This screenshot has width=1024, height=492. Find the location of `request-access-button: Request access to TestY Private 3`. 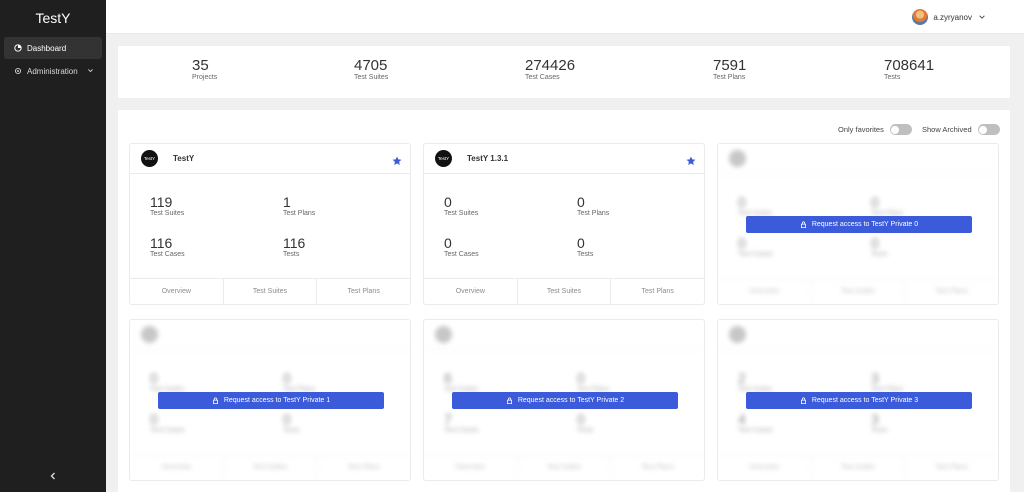

request-access-button: Request access to TestY Private 3 is located at coordinates (859, 400).